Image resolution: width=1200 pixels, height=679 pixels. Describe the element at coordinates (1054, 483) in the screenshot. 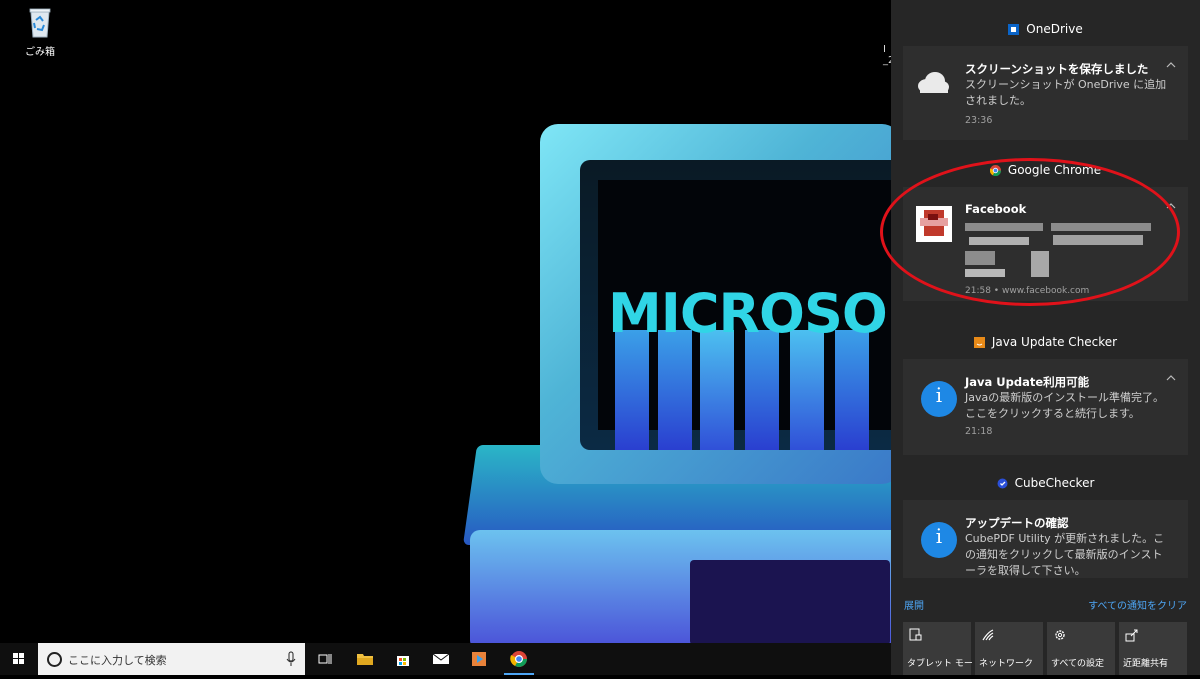

I see `group-app-name: CubeChecker` at that location.